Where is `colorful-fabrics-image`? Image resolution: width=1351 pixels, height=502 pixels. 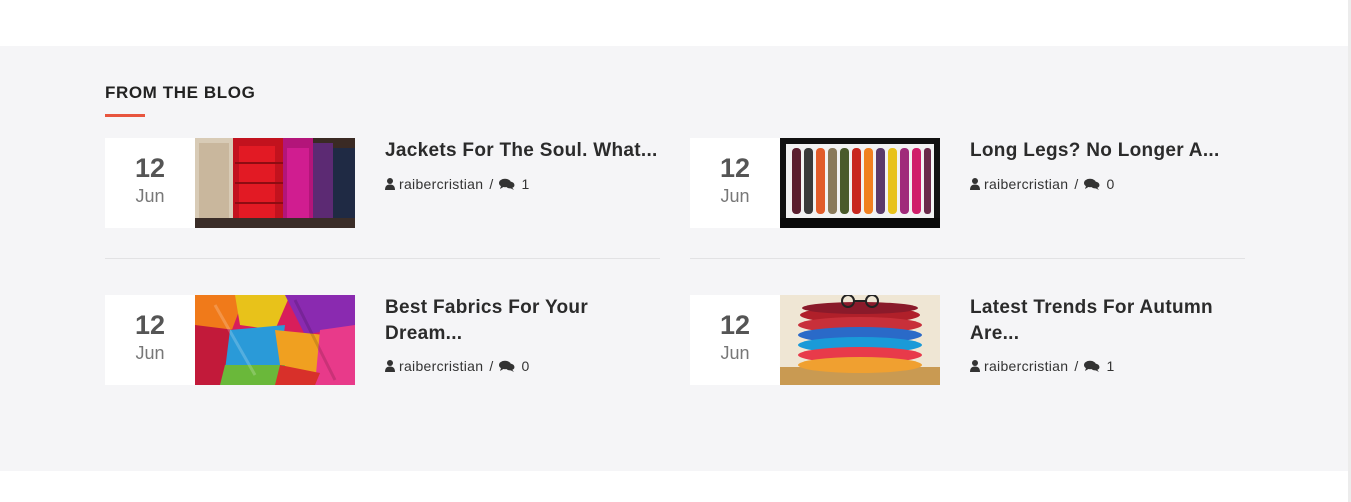
colorful-fabrics-image is located at coordinates (275, 340).